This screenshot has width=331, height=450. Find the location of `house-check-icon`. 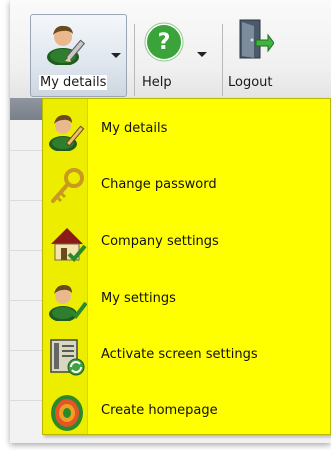

house-check-icon is located at coordinates (69, 245).